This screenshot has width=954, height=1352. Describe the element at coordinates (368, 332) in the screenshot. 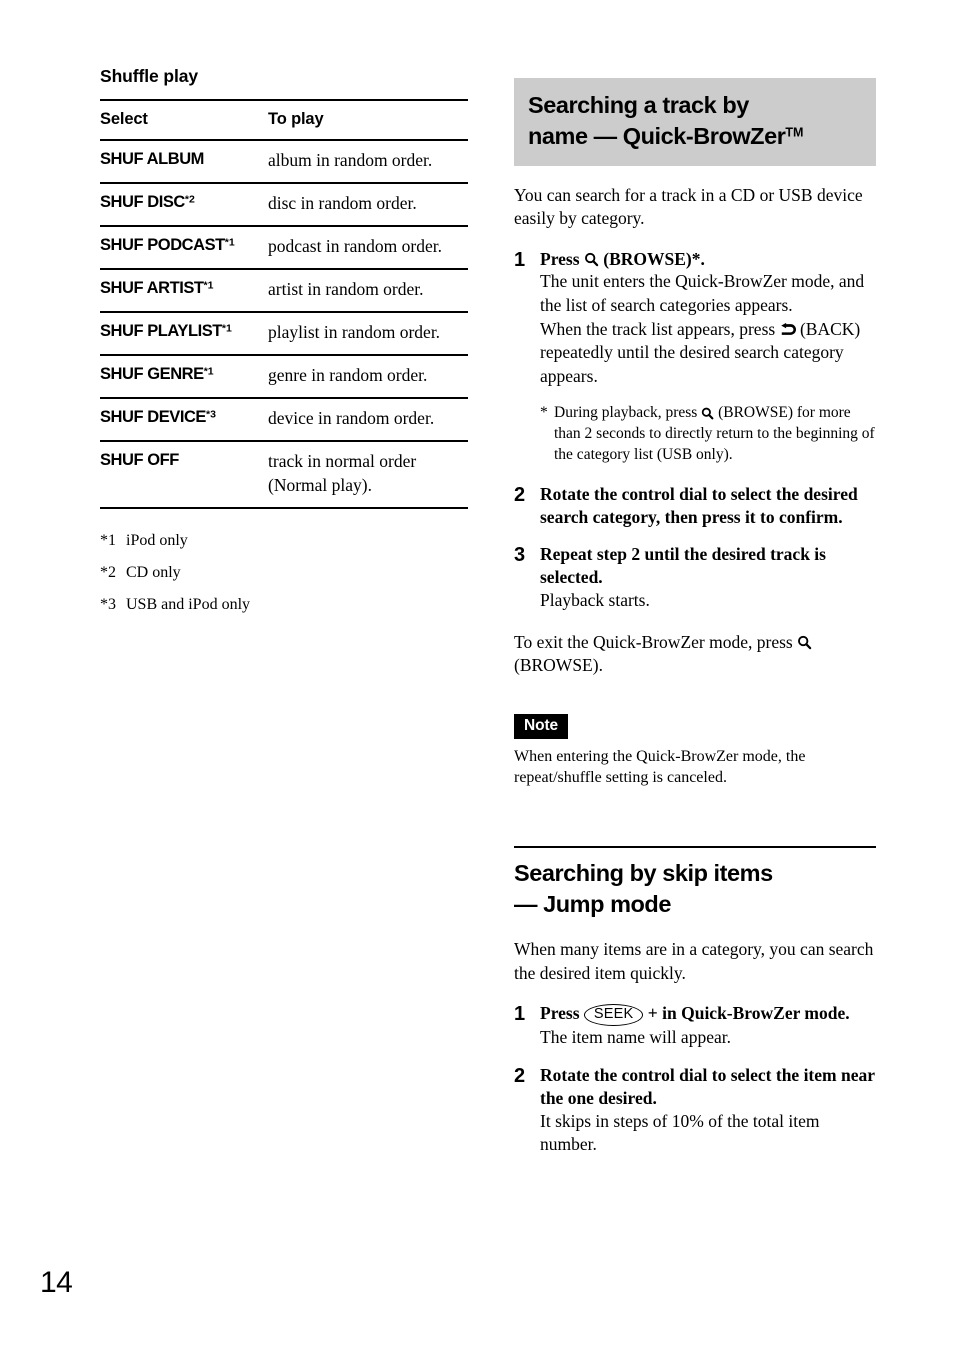

I see `cell-to-play: playlist in random order.` at that location.